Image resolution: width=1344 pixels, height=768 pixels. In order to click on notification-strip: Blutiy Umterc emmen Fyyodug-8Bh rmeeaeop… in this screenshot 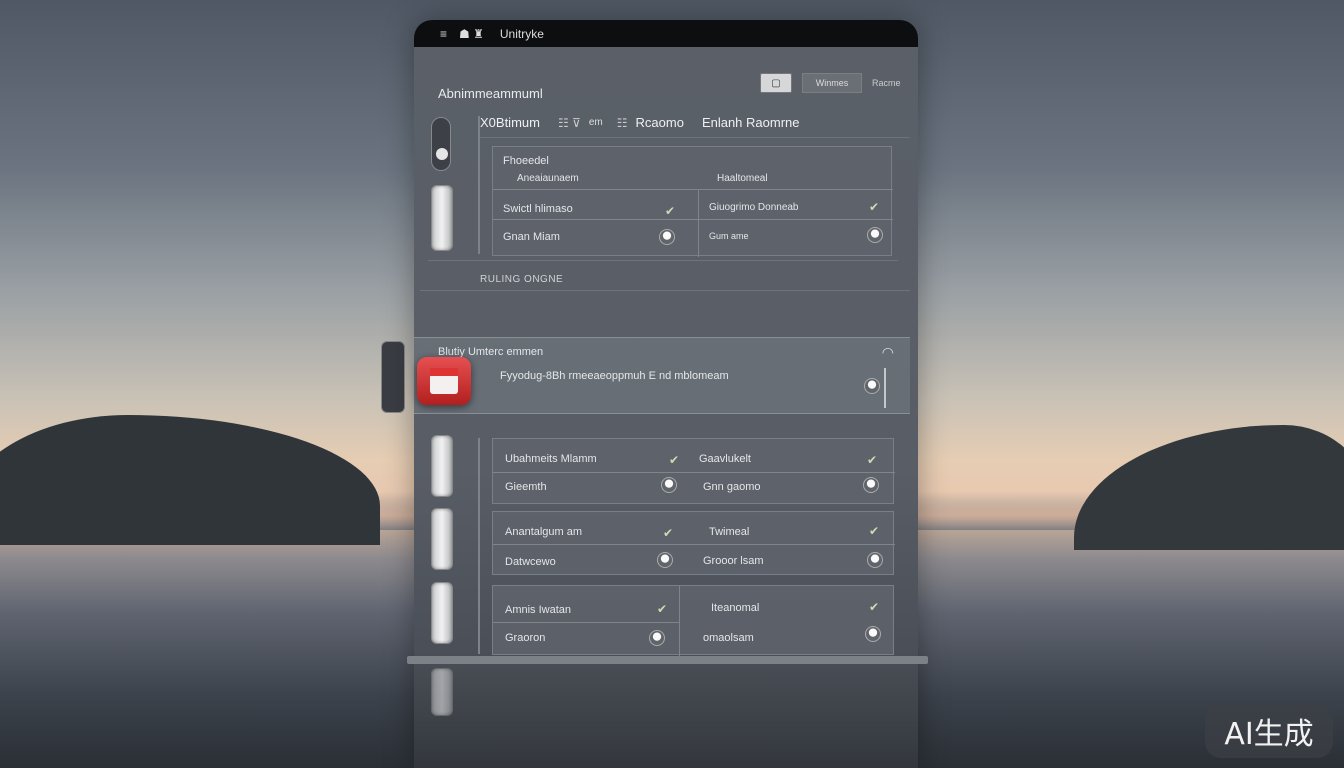, I will do `click(662, 375)`.